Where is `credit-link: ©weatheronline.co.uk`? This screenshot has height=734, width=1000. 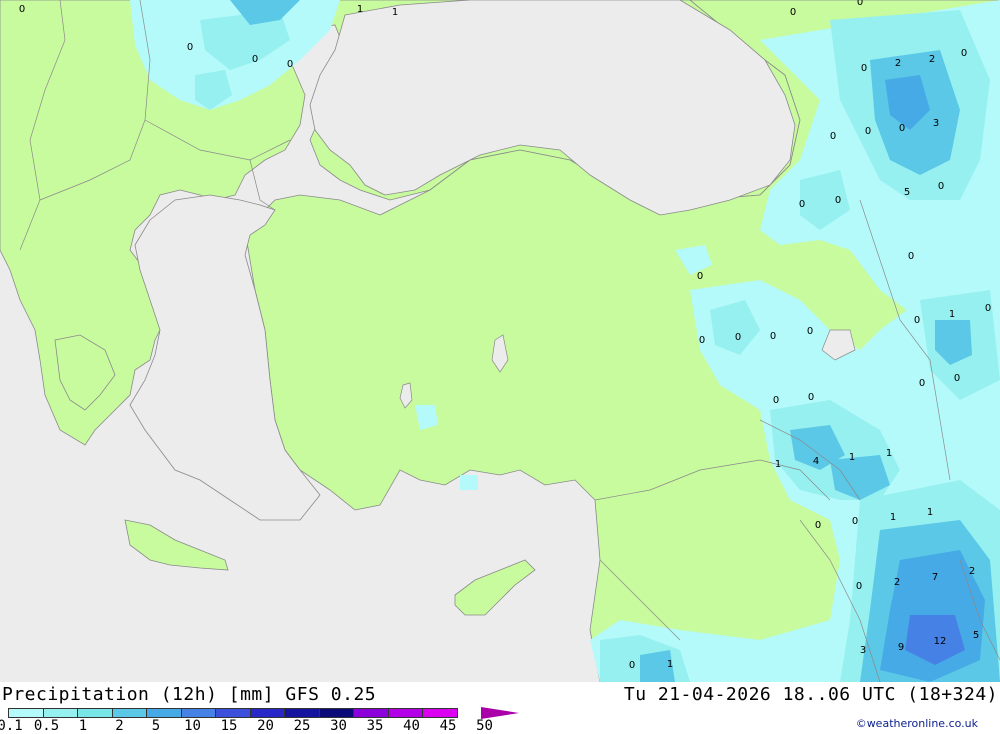 credit-link: ©weatheronline.co.uk is located at coordinates (917, 723).